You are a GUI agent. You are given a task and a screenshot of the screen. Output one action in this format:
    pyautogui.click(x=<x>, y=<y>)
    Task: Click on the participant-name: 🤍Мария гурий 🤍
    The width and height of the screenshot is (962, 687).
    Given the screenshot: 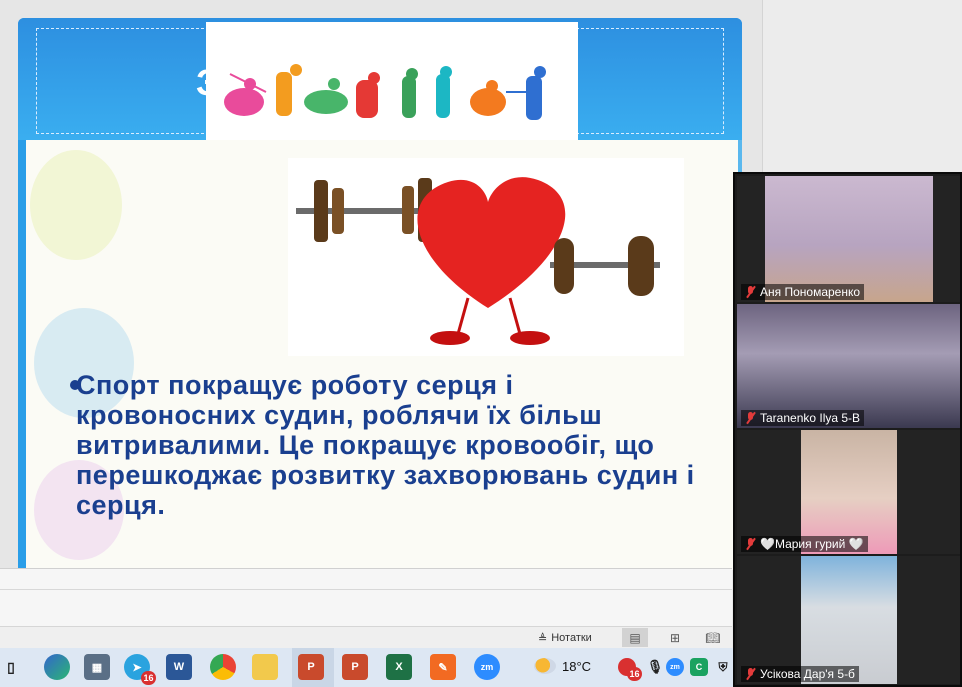 What is the action you would take?
    pyautogui.click(x=812, y=544)
    